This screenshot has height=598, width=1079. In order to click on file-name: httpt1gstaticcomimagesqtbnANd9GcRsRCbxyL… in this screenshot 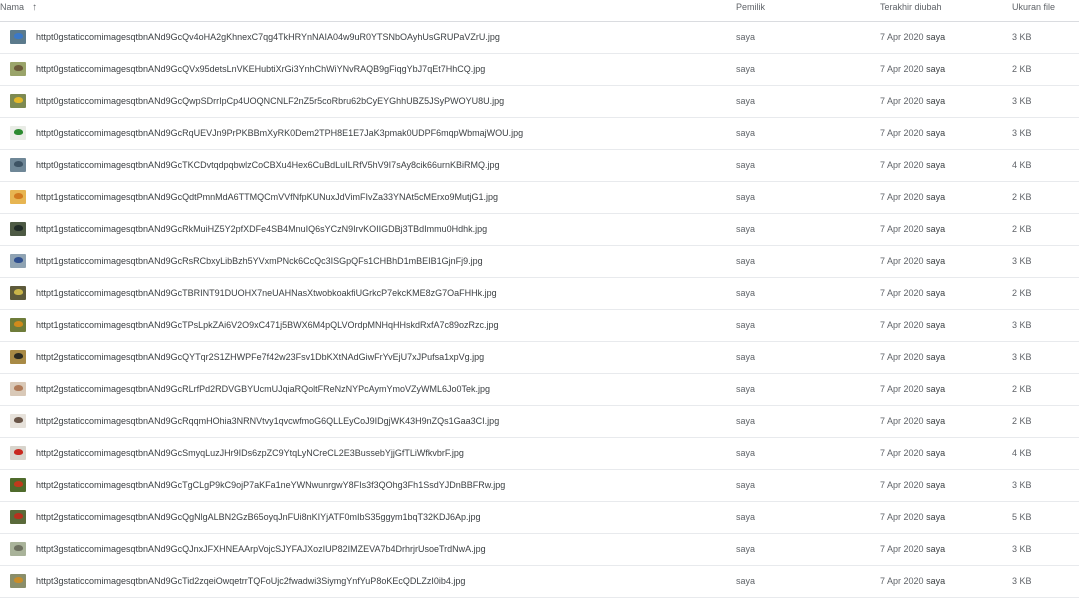, I will do `click(259, 261)`.